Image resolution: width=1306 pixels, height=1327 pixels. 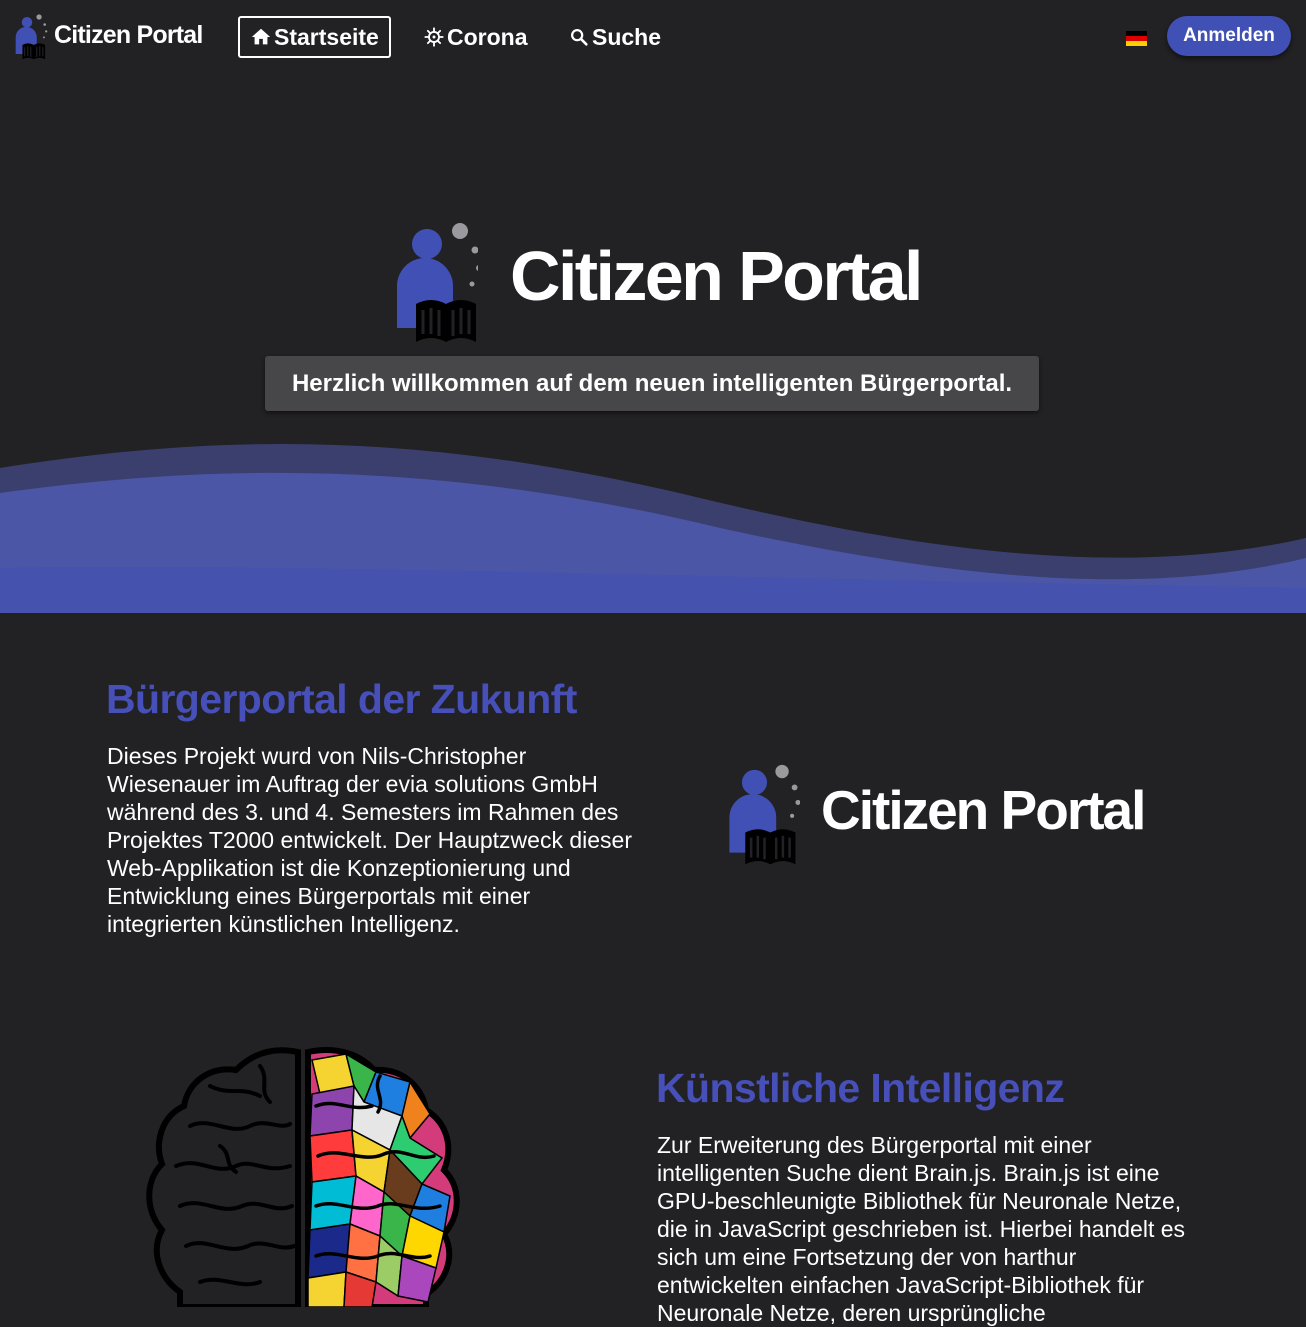 What do you see at coordinates (326, 36) in the screenshot?
I see `nav-label-startseite: Startseite` at bounding box center [326, 36].